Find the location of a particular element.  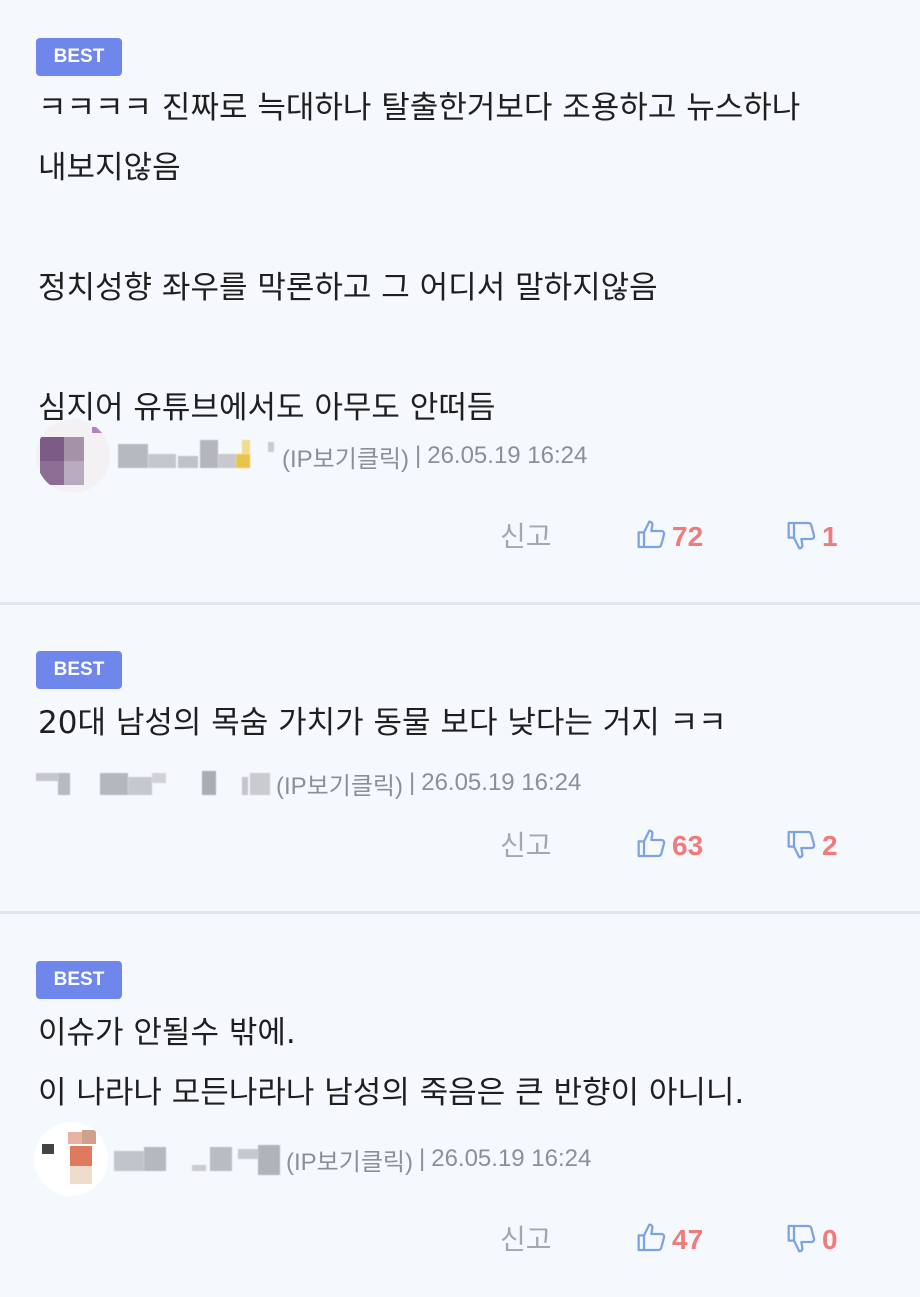

dislike-button: 1 is located at coordinates (812, 537).